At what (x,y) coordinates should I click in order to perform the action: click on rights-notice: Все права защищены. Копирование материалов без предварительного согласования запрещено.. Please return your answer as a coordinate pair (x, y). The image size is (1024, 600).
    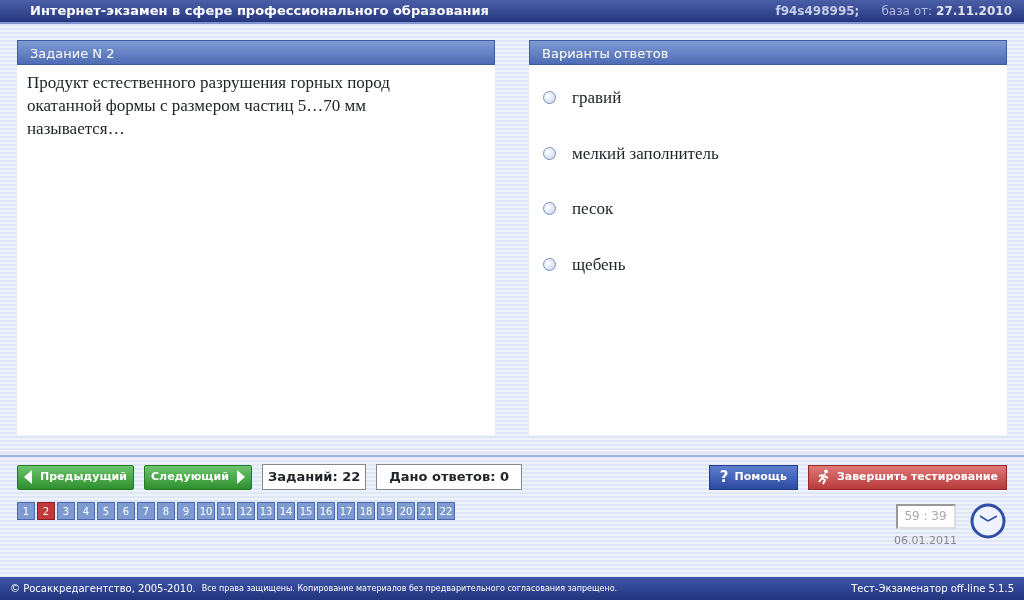
    Looking at the image, I should click on (409, 588).